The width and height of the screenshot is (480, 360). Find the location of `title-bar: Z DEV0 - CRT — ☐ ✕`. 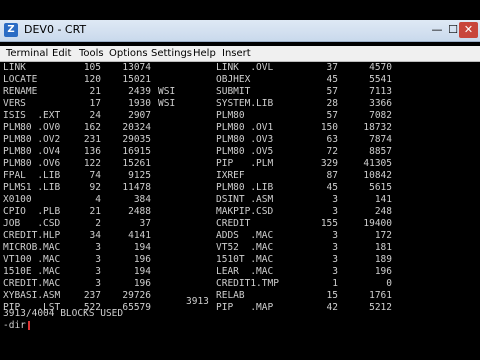

title-bar: Z DEV0 - CRT — ☐ ✕ is located at coordinates (240, 31).